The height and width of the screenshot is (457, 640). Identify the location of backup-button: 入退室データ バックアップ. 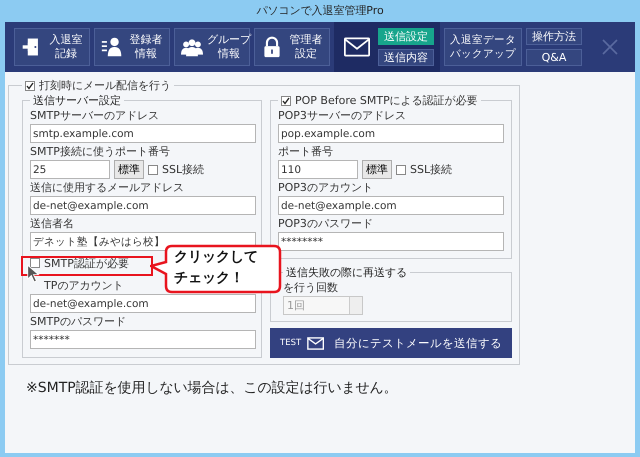
(483, 47).